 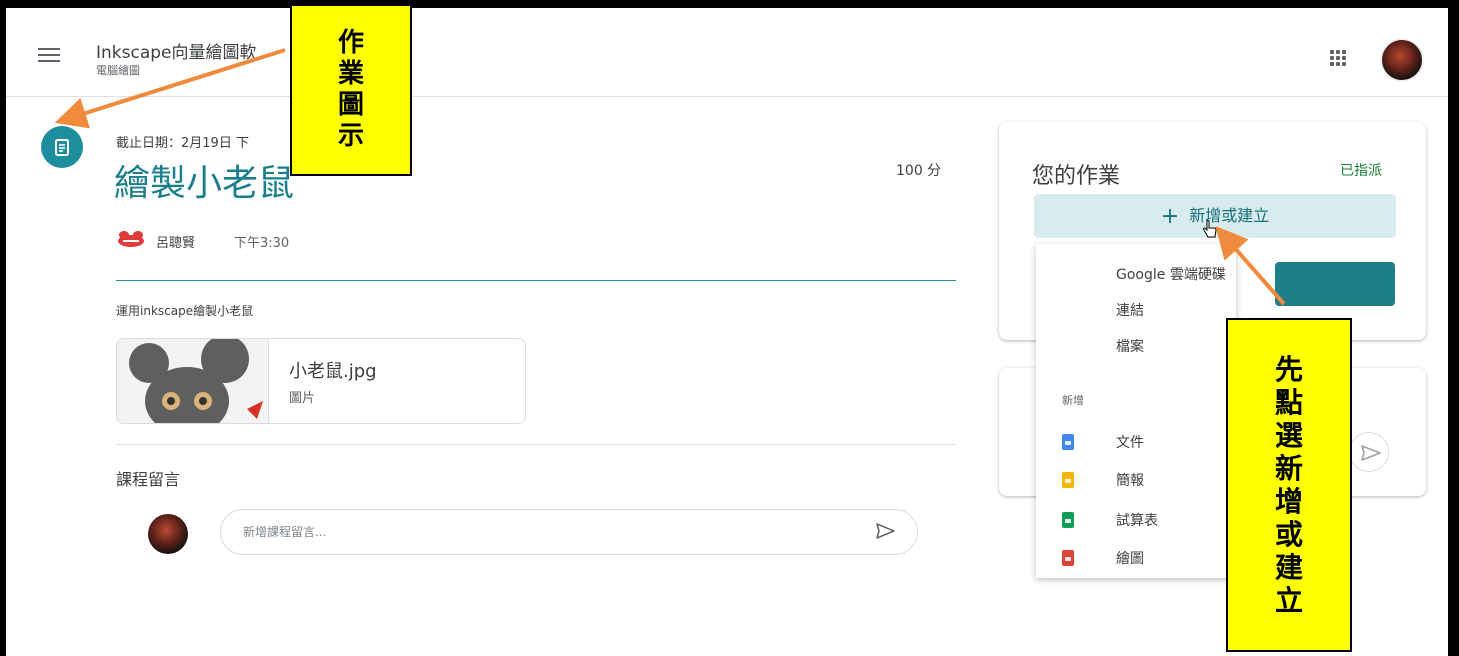 What do you see at coordinates (1361, 171) in the screenshot?
I see `status-badge: 已指派` at bounding box center [1361, 171].